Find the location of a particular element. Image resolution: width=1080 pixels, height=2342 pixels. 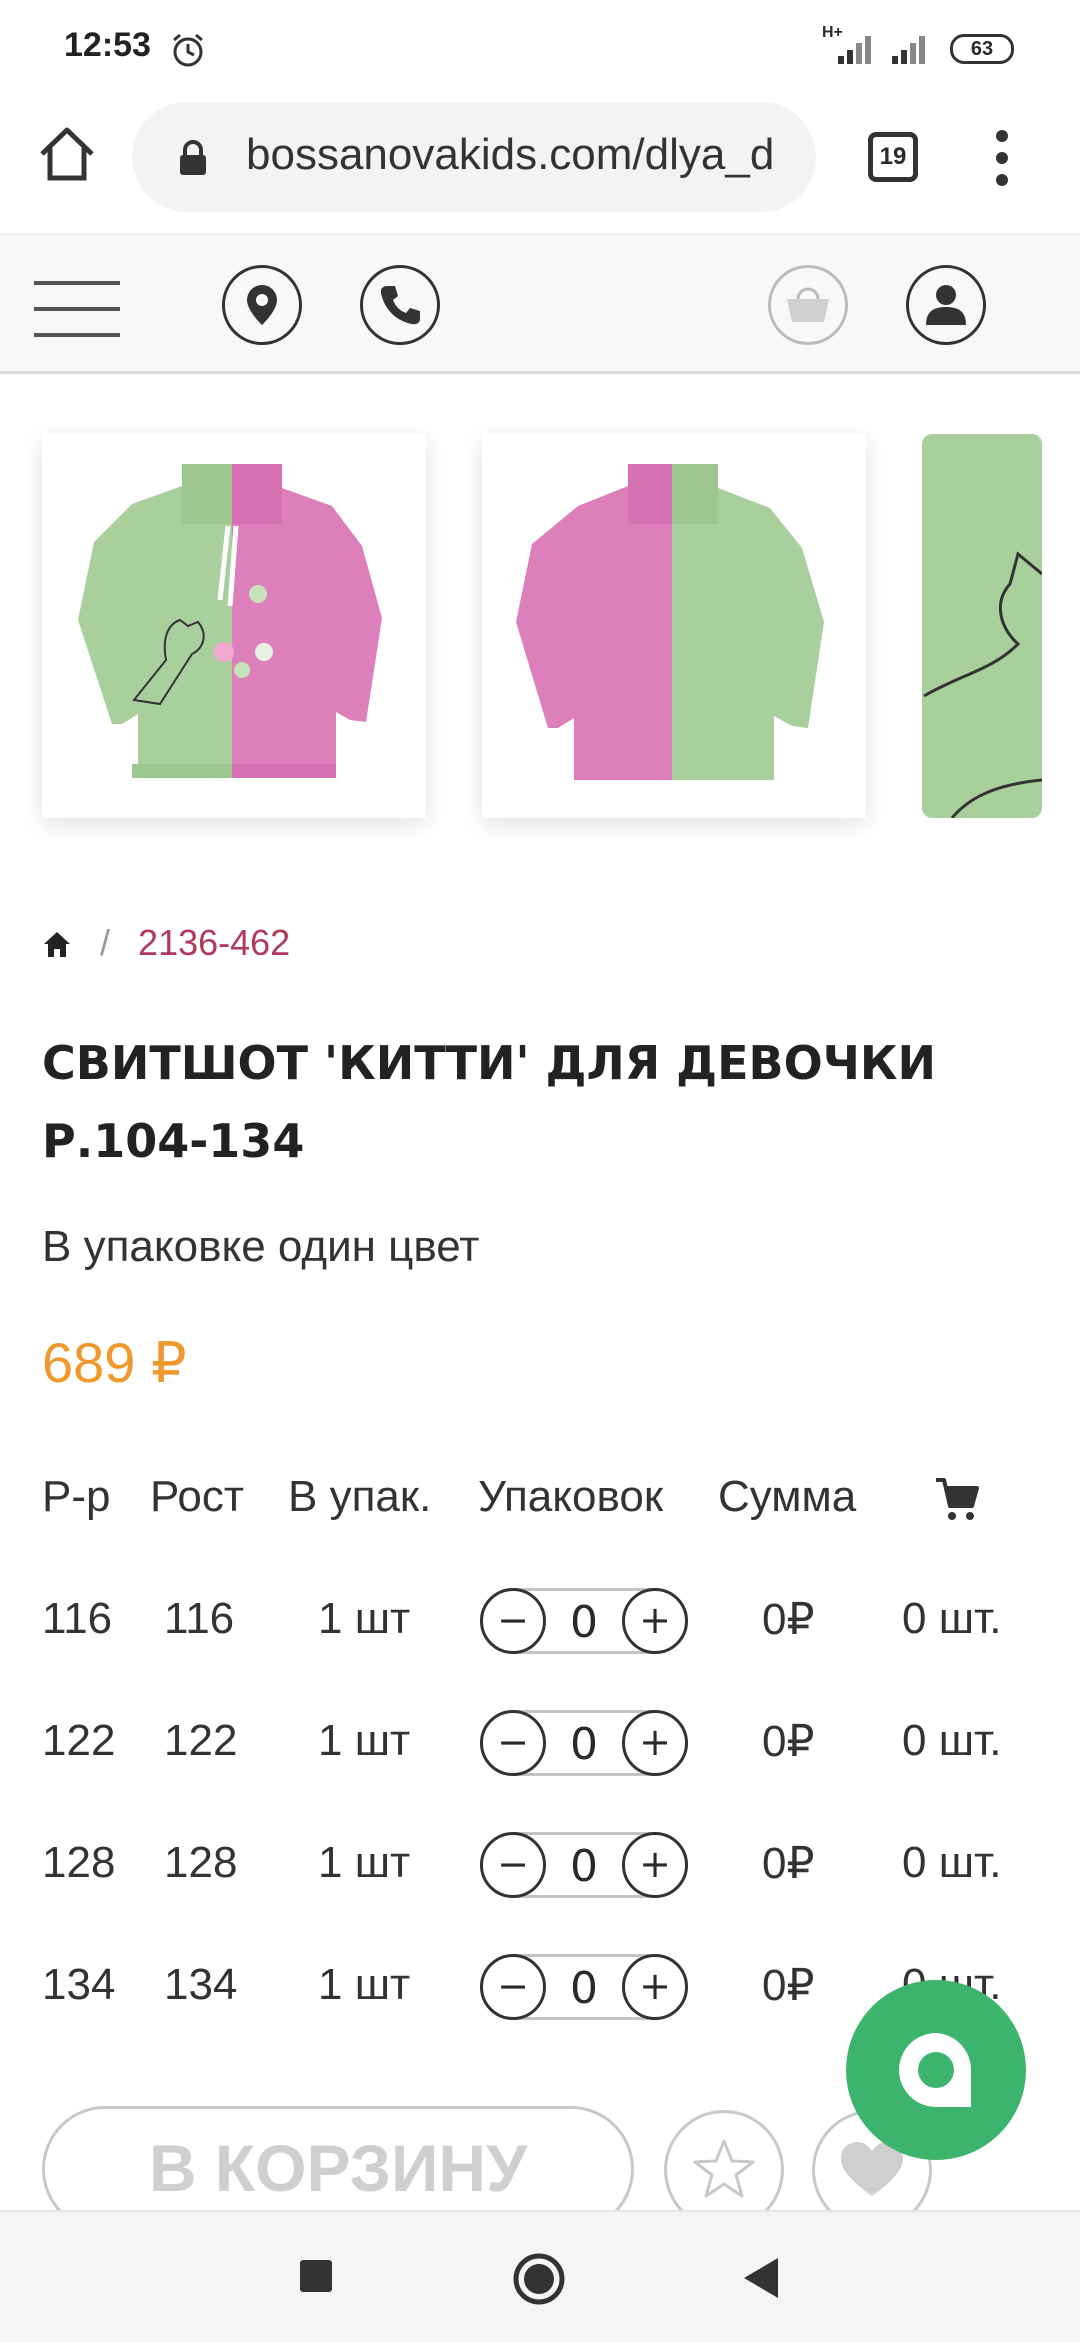

row-height: 122 is located at coordinates (201, 1740).